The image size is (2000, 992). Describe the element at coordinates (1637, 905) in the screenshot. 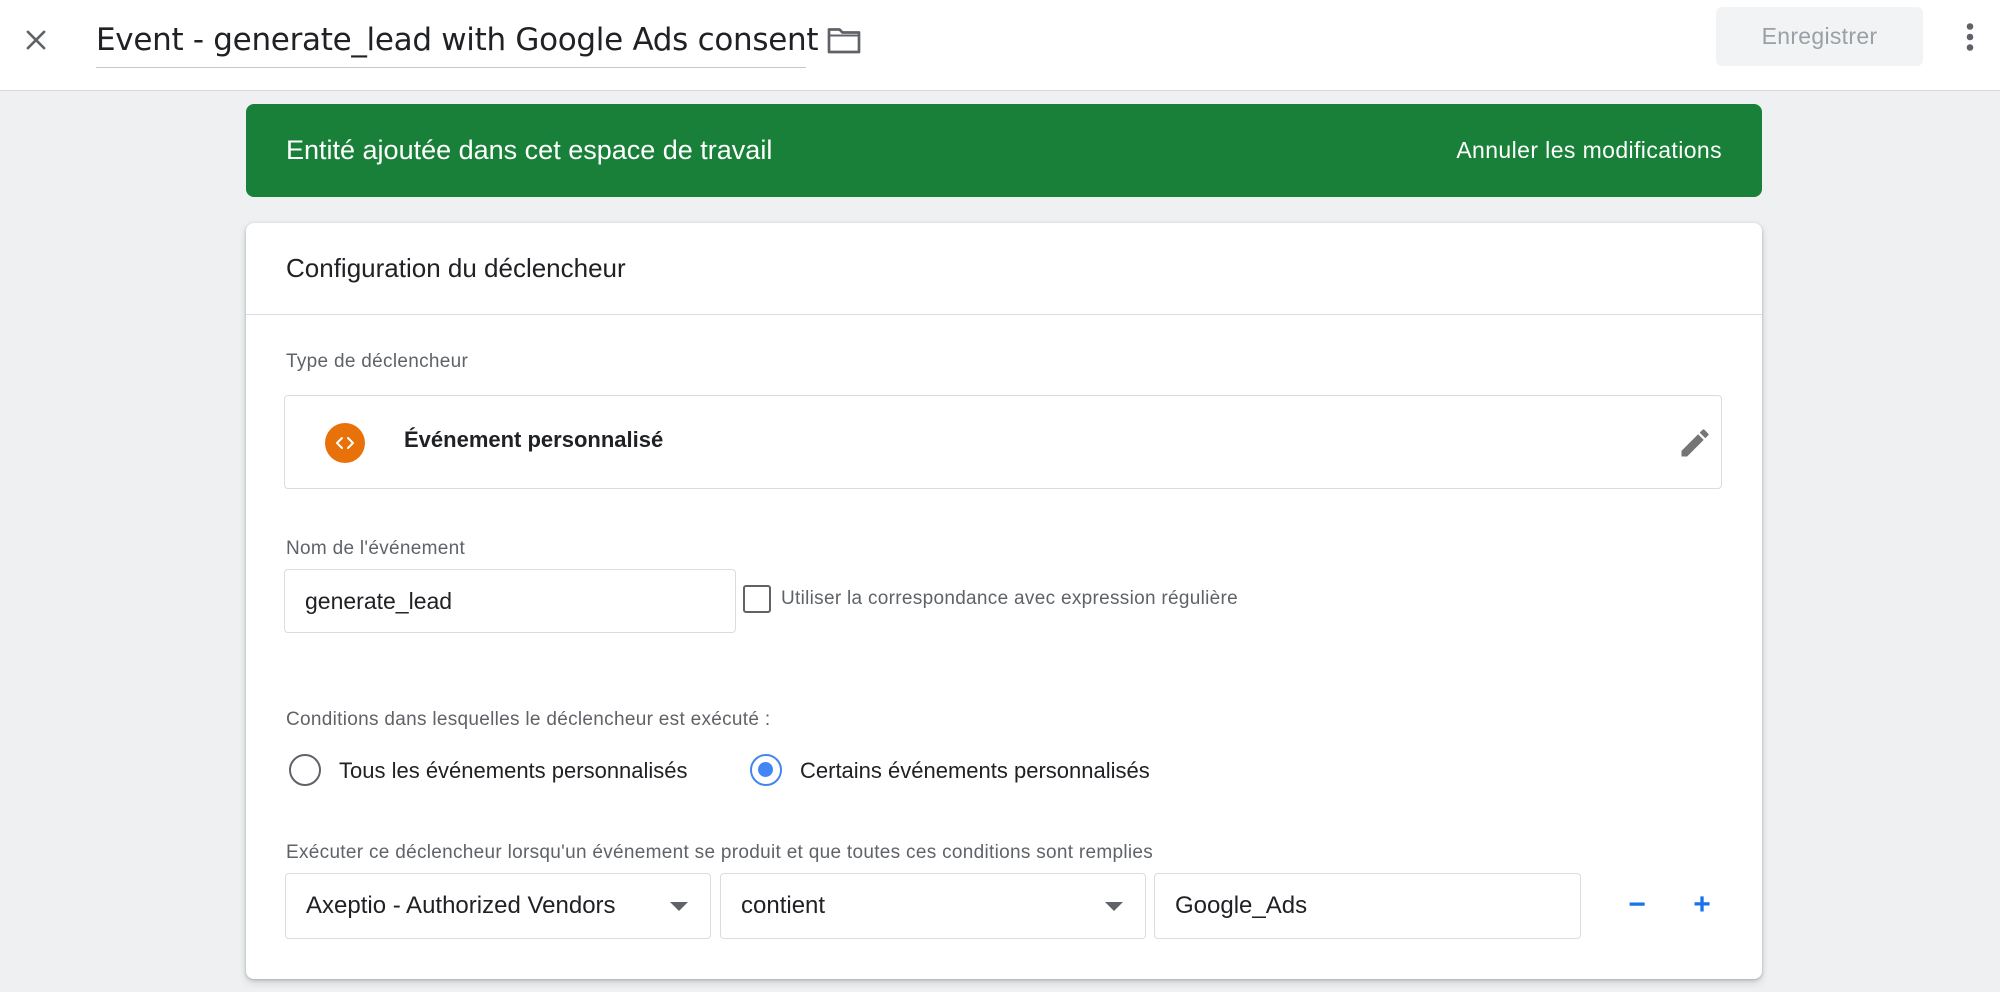

I see `remove-condition-button: −` at that location.